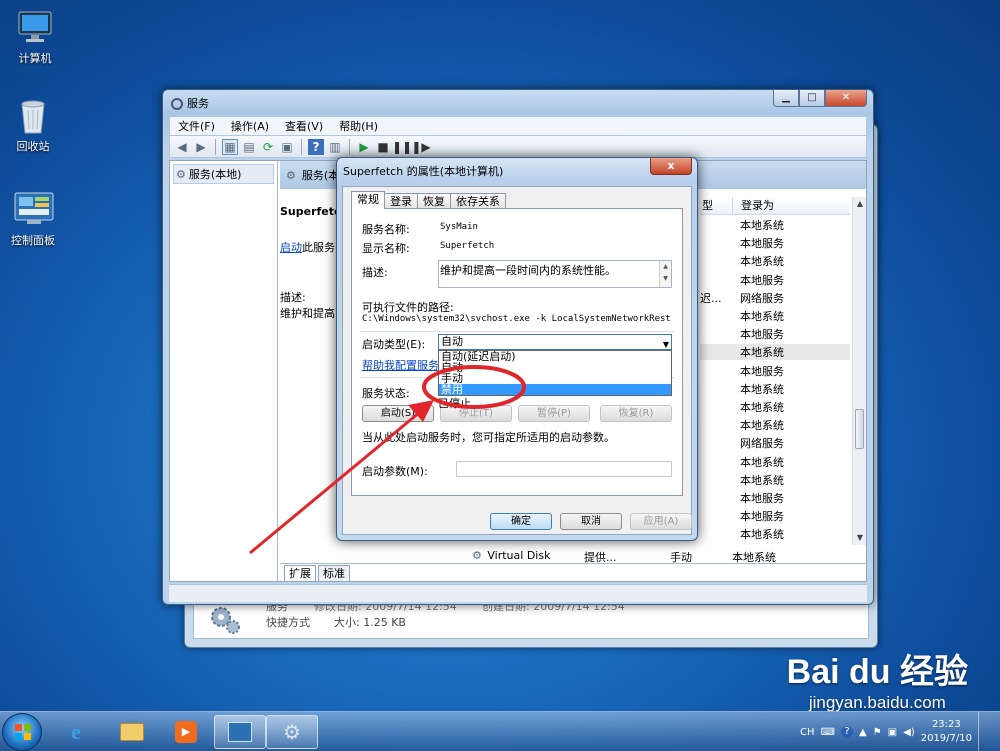 This screenshot has width=1000, height=751. What do you see at coordinates (860, 204) in the screenshot?
I see `scroll-up-icon: ▲` at bounding box center [860, 204].